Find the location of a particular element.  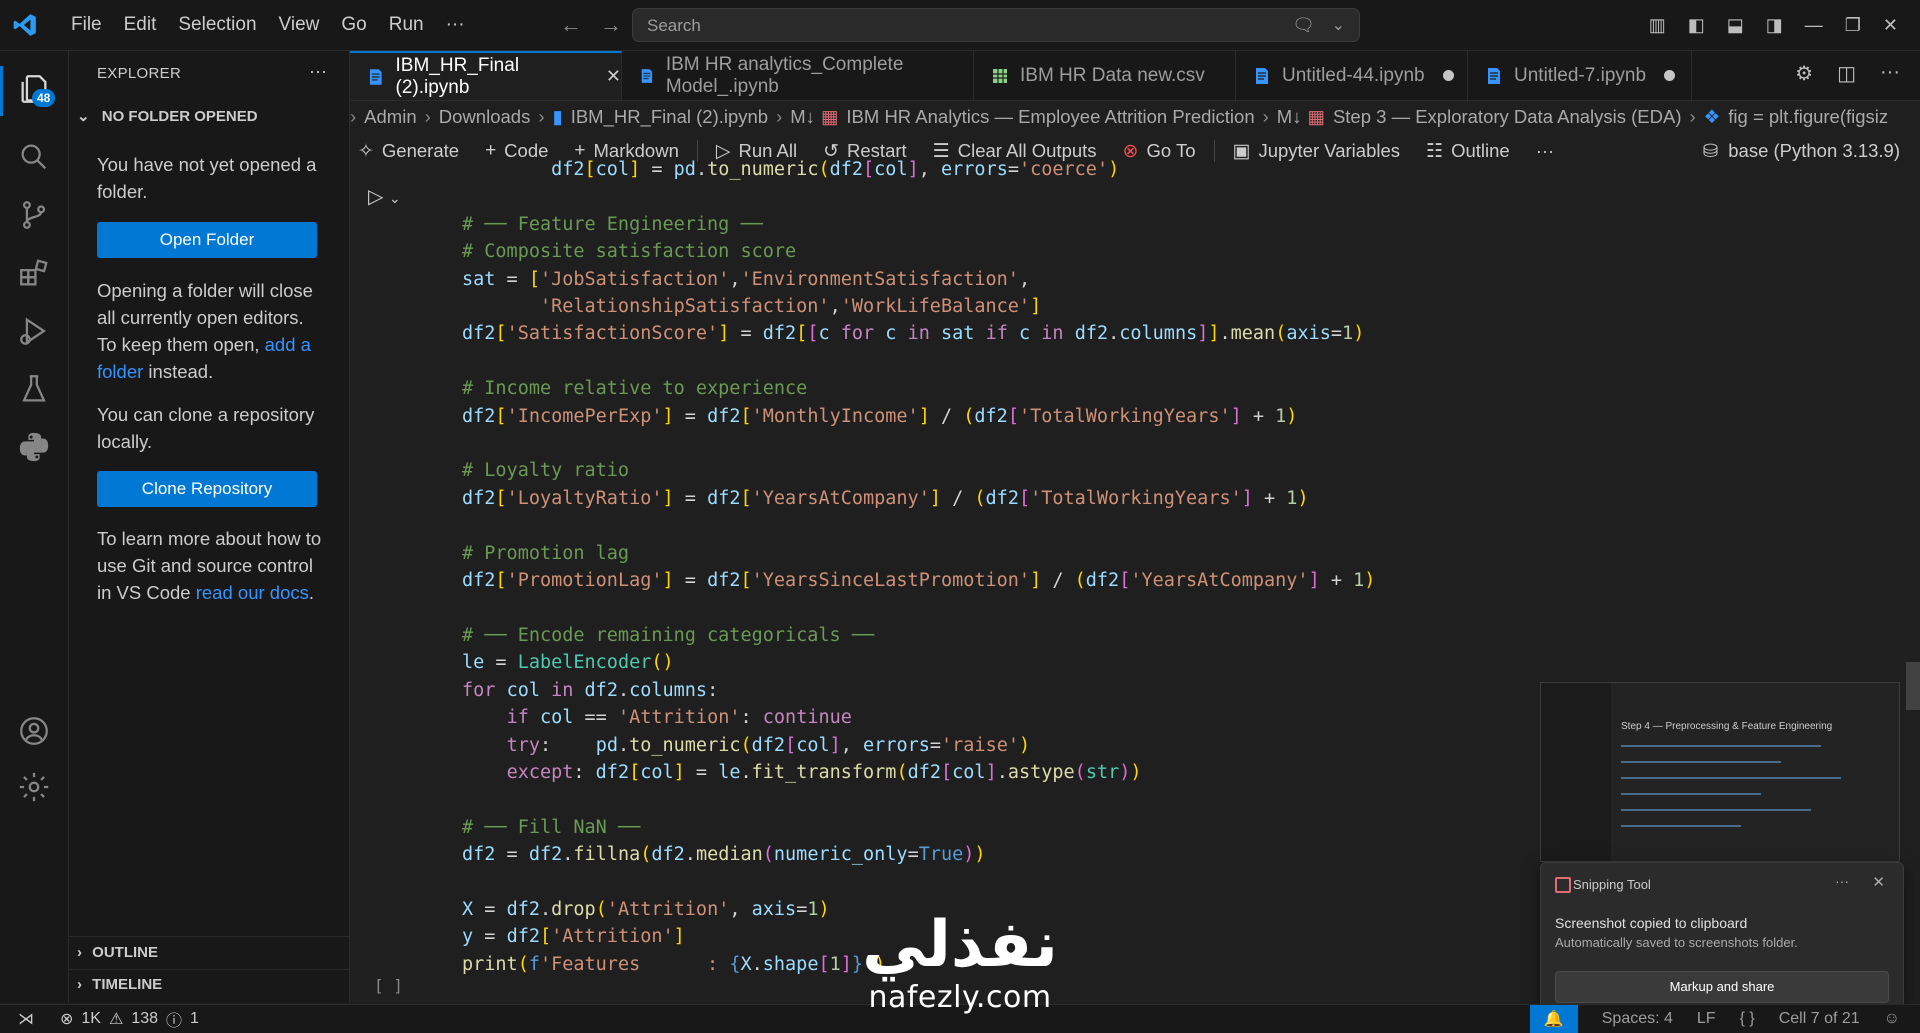

generate-label: Generate is located at coordinates (420, 150).